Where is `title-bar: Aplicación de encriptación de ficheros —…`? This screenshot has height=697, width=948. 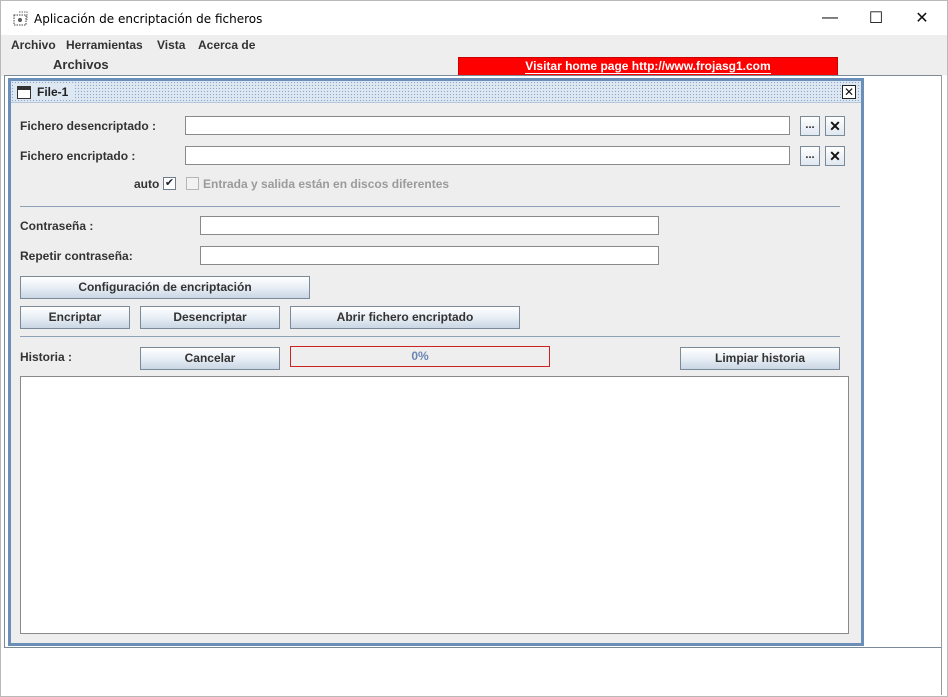 title-bar: Aplicación de encriptación de ficheros —… is located at coordinates (474, 18).